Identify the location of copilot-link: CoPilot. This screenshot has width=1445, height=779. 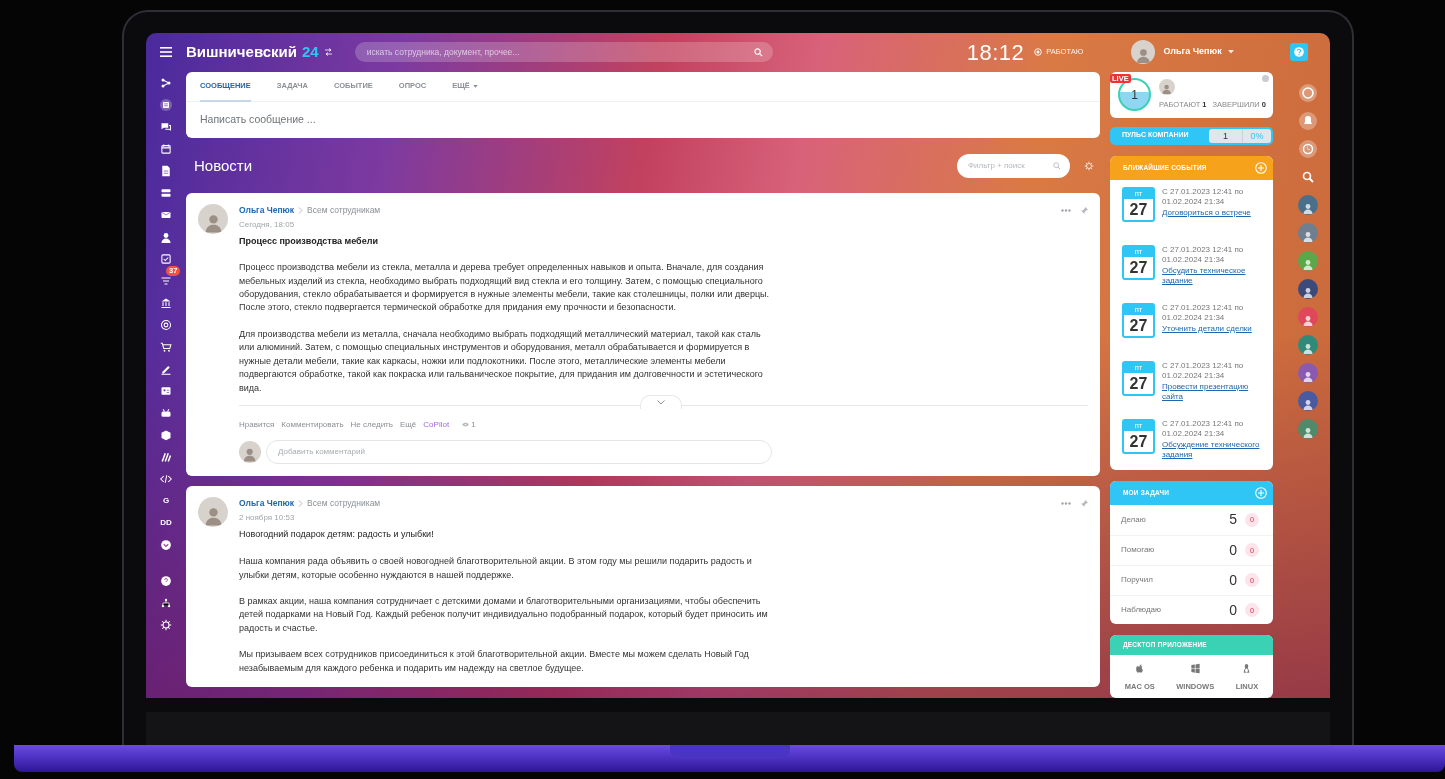
(436, 424).